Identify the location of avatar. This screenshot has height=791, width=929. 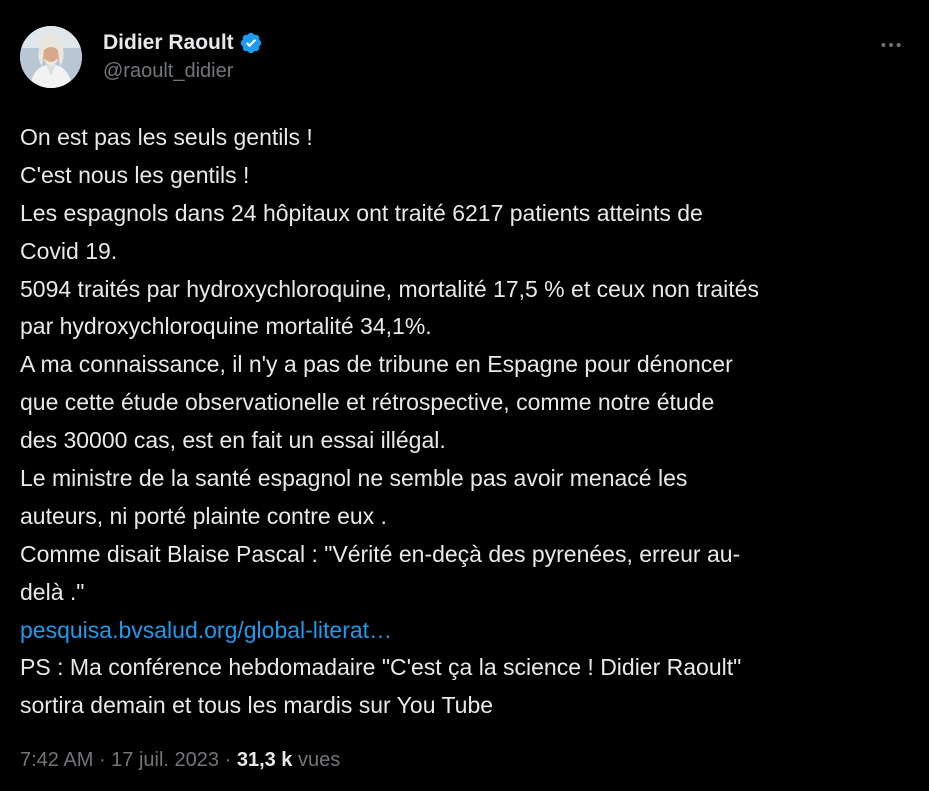
(51, 57).